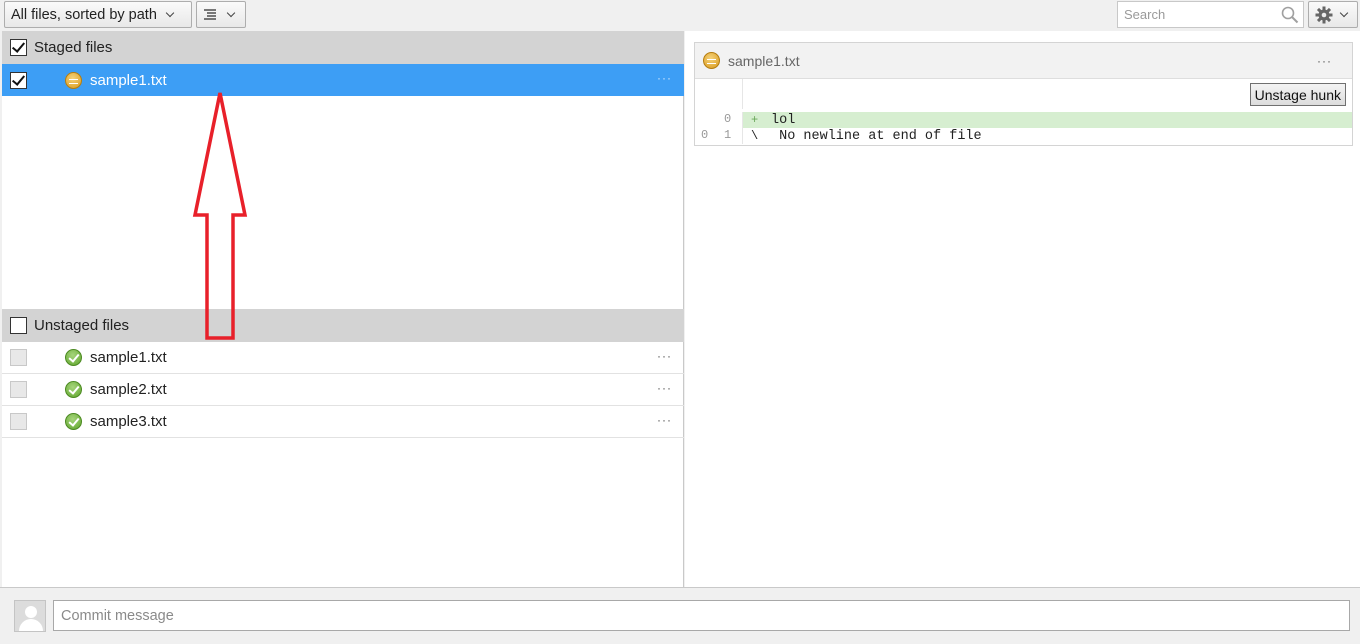  What do you see at coordinates (719, 120) in the screenshot?
I see `line-numbers: 0` at bounding box center [719, 120].